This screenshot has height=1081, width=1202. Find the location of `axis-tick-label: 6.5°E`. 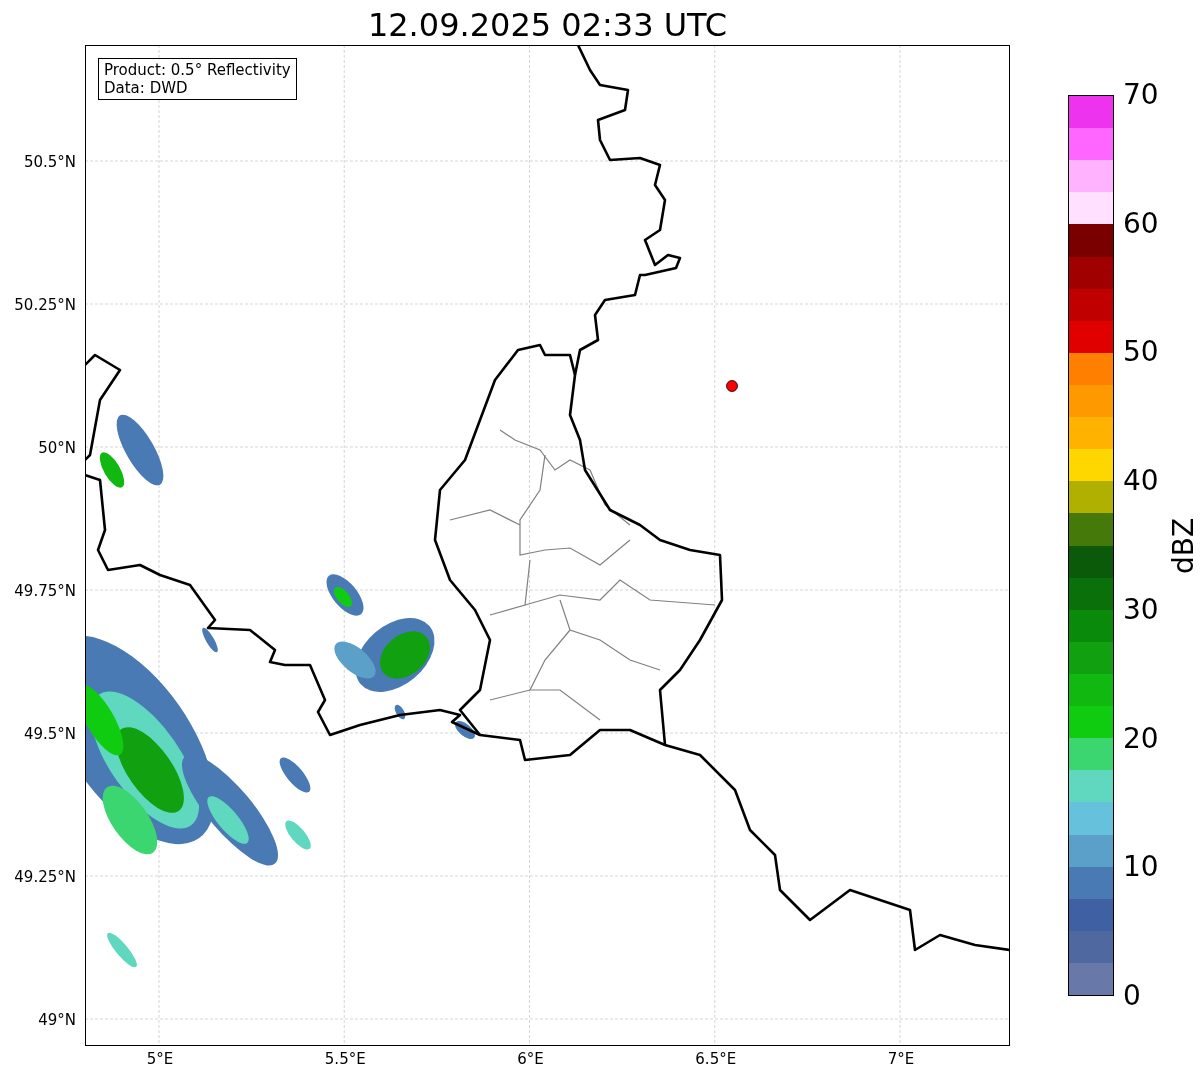

axis-tick-label: 6.5°E is located at coordinates (716, 1059).